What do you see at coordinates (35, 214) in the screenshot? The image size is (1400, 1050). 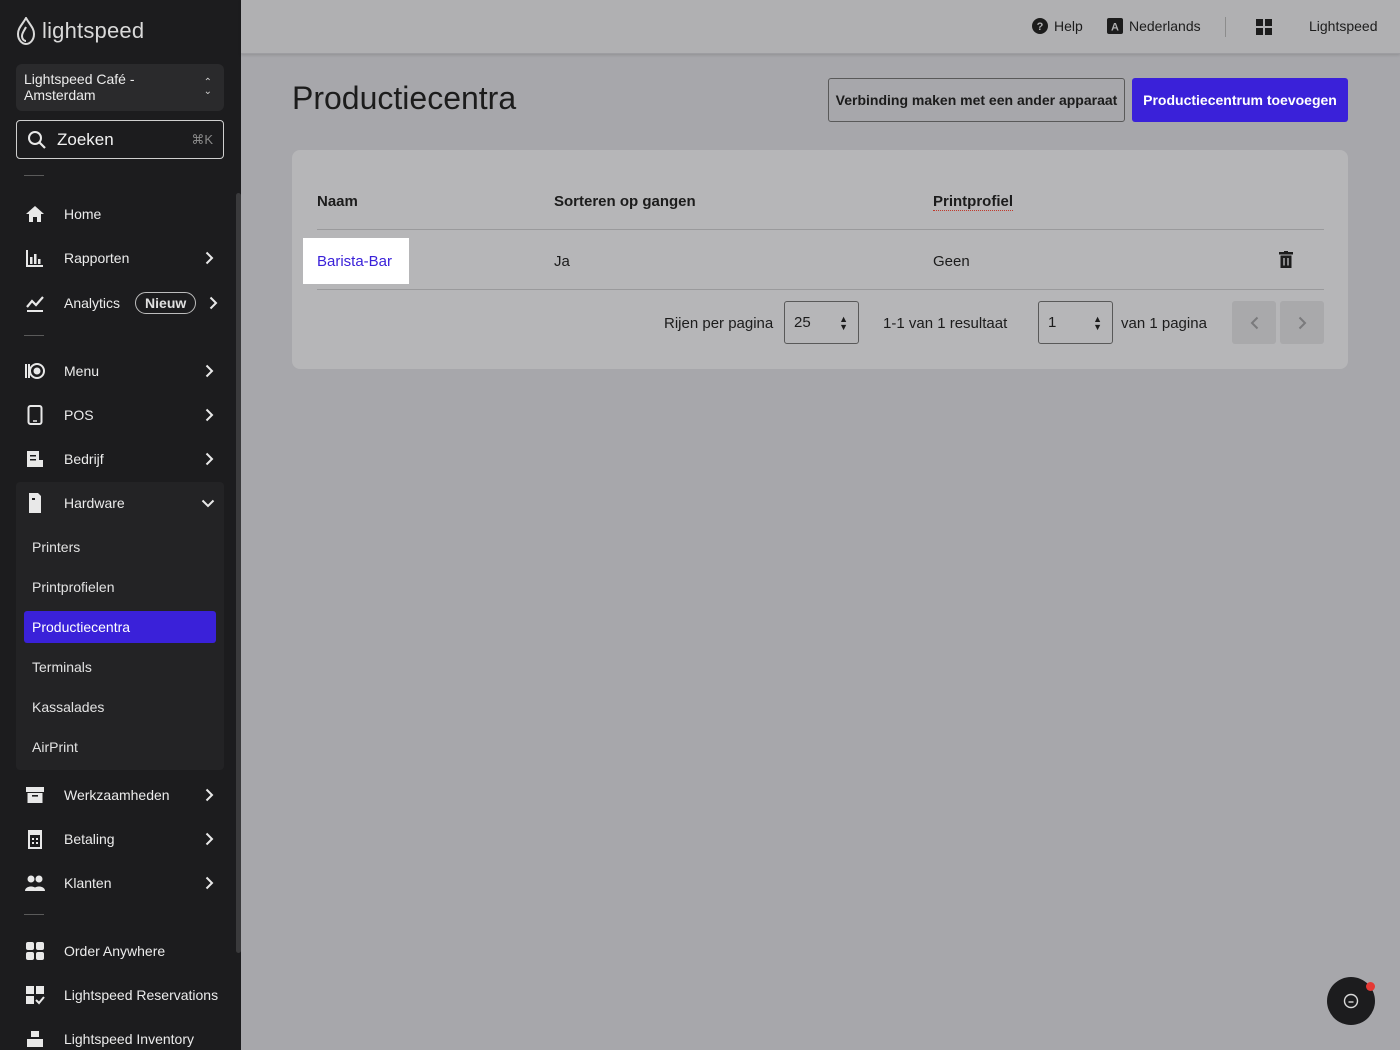 I see `home-icon` at bounding box center [35, 214].